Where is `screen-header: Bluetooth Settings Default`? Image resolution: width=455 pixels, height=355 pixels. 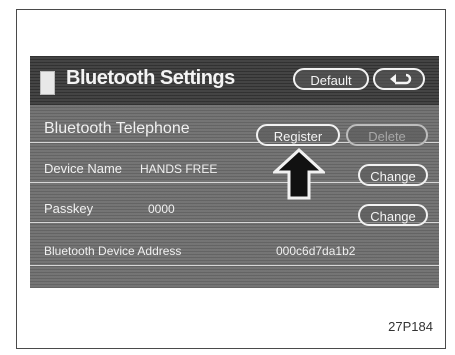 screen-header: Bluetooth Settings Default is located at coordinates (234, 80).